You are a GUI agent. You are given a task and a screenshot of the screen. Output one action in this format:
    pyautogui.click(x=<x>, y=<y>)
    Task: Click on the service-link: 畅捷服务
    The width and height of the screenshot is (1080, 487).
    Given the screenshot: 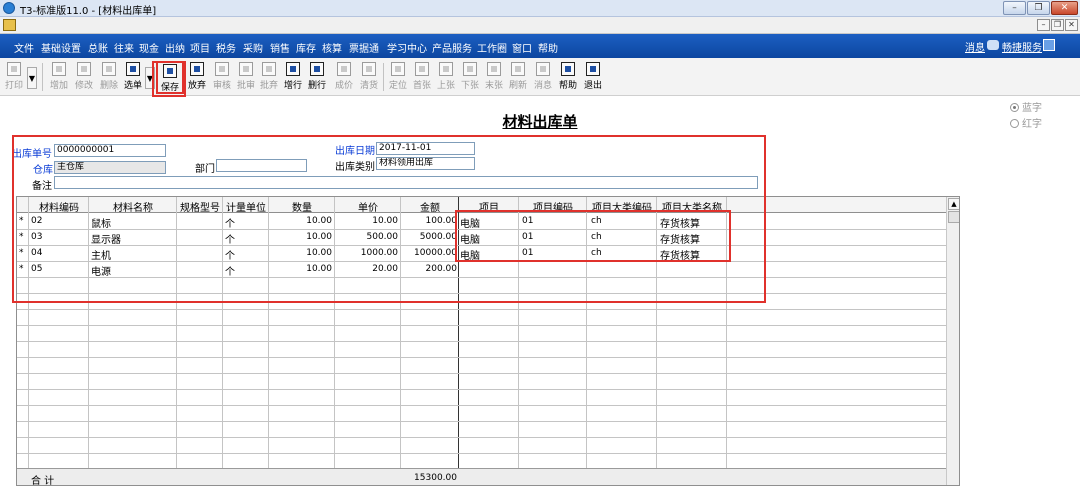 What is the action you would take?
    pyautogui.click(x=1022, y=46)
    